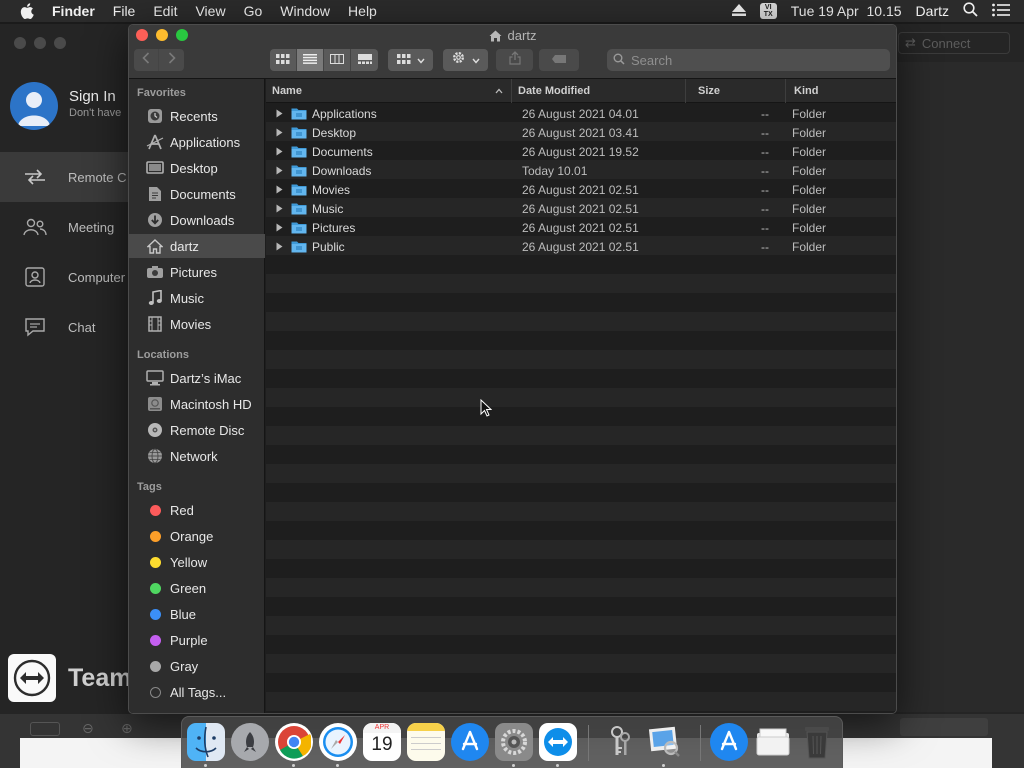  I want to click on menu-finder: Finder, so click(73, 11).